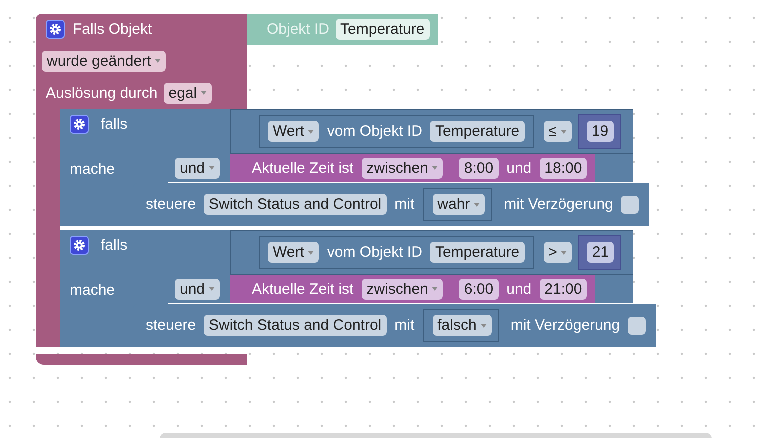  I want to click on object-id-block: Objekt ID Temperature, so click(342, 29).